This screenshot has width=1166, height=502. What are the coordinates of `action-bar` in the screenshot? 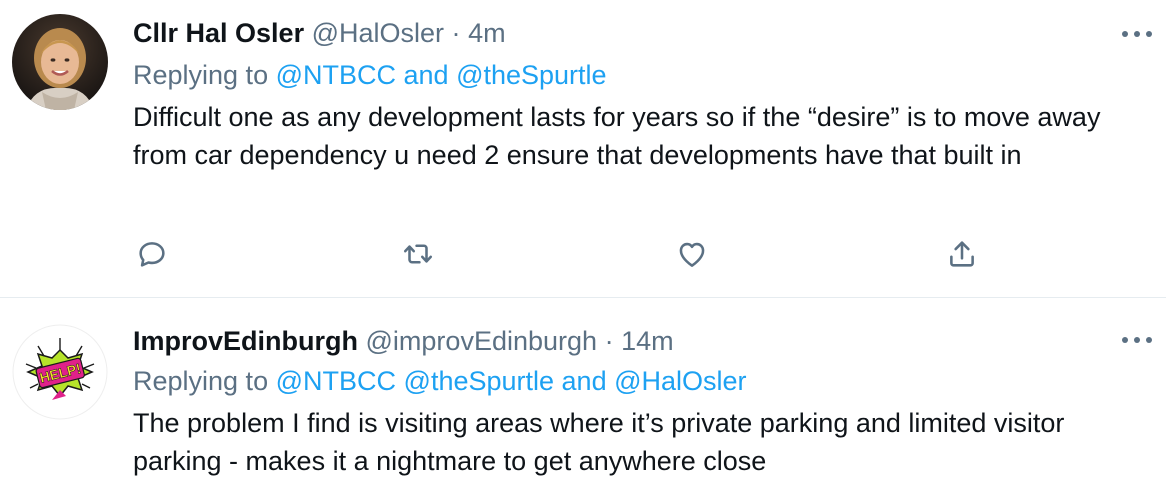 It's located at (562, 256).